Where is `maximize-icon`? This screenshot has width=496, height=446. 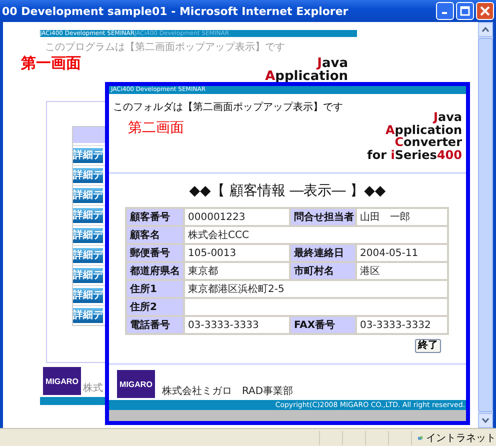 maximize-icon is located at coordinates (465, 11).